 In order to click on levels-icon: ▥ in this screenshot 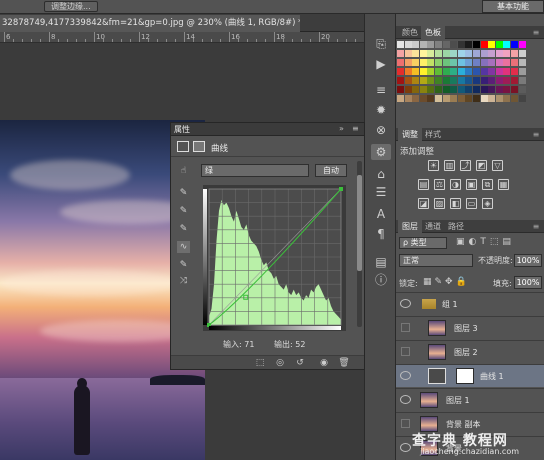, I will do `click(449, 165)`.